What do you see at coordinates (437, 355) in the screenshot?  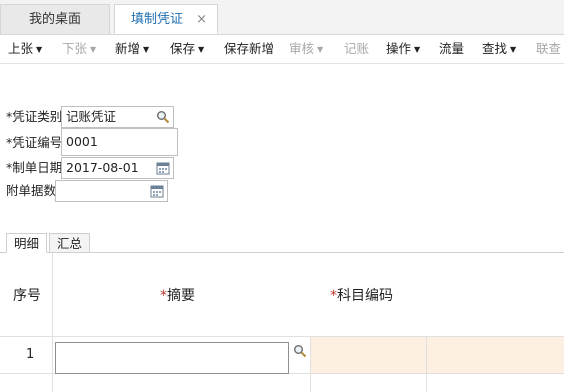 I see `account-code-cell` at bounding box center [437, 355].